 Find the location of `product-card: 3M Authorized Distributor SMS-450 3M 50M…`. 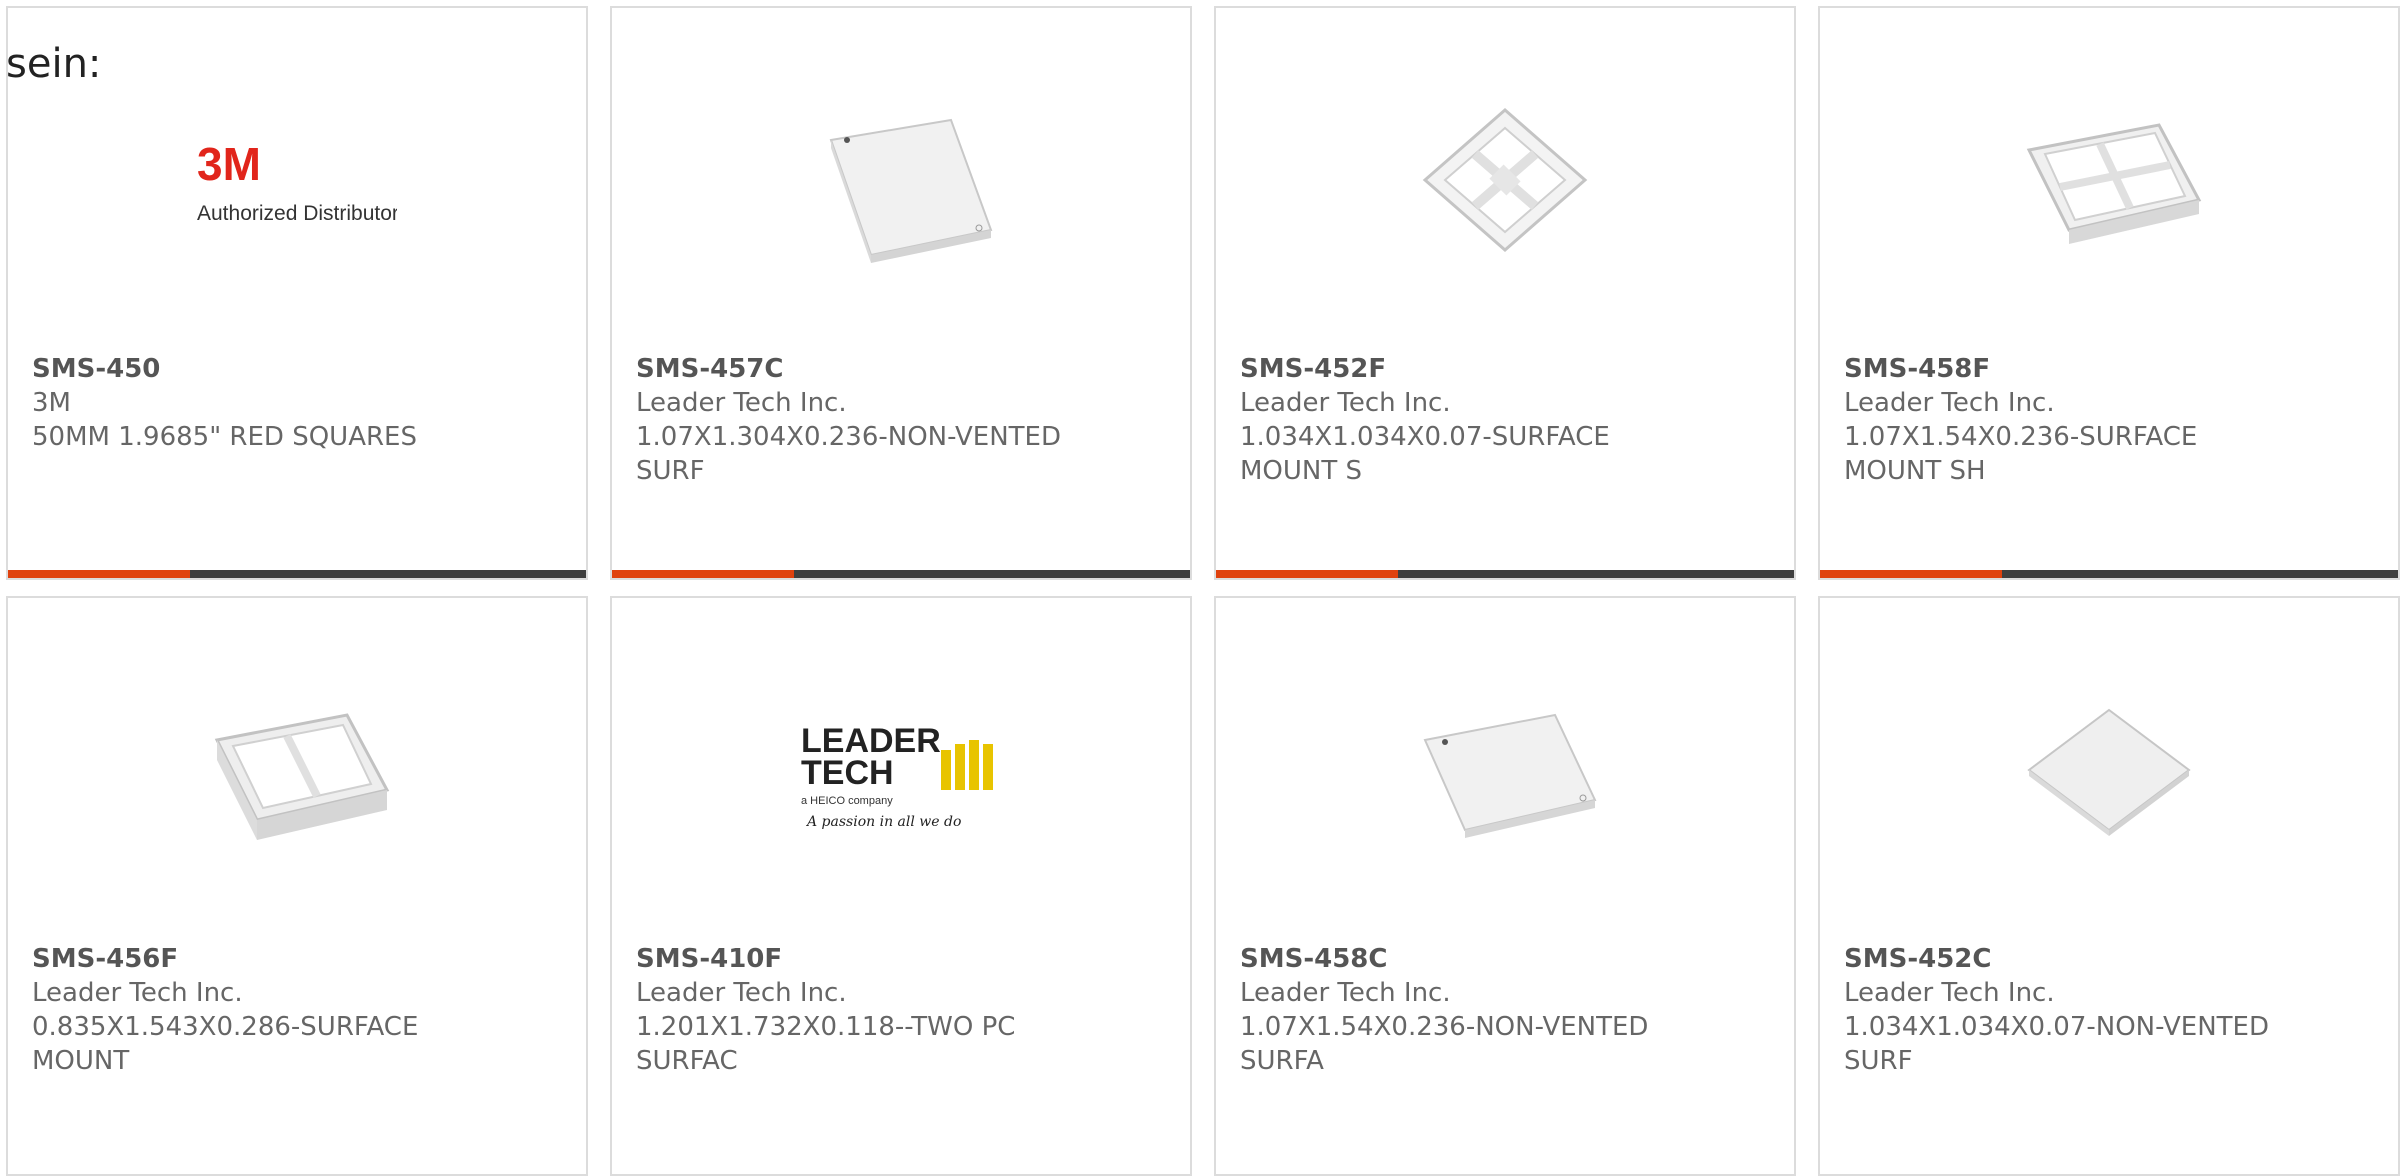

product-card: 3M Authorized Distributor SMS-450 3M 50M… is located at coordinates (297, 293).